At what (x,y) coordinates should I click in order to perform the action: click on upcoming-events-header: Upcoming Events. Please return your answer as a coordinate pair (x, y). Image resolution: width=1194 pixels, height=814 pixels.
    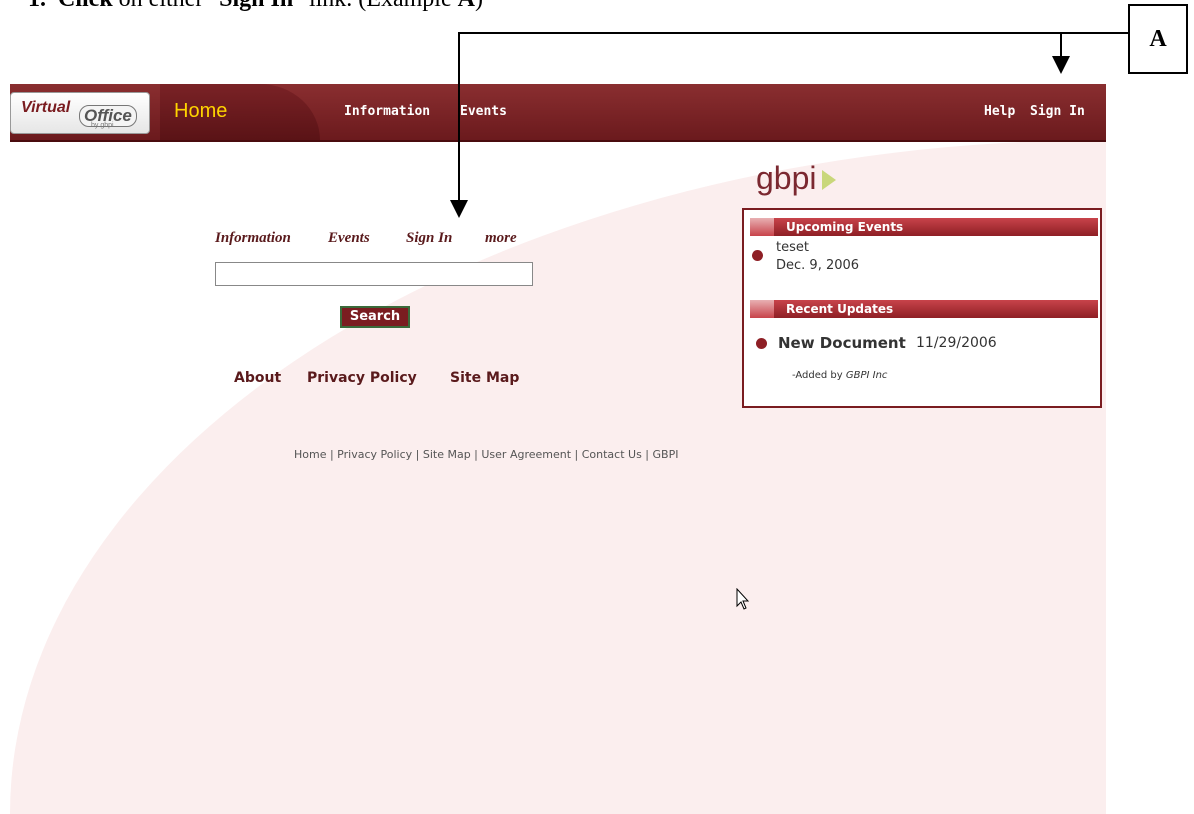
    Looking at the image, I should click on (936, 227).